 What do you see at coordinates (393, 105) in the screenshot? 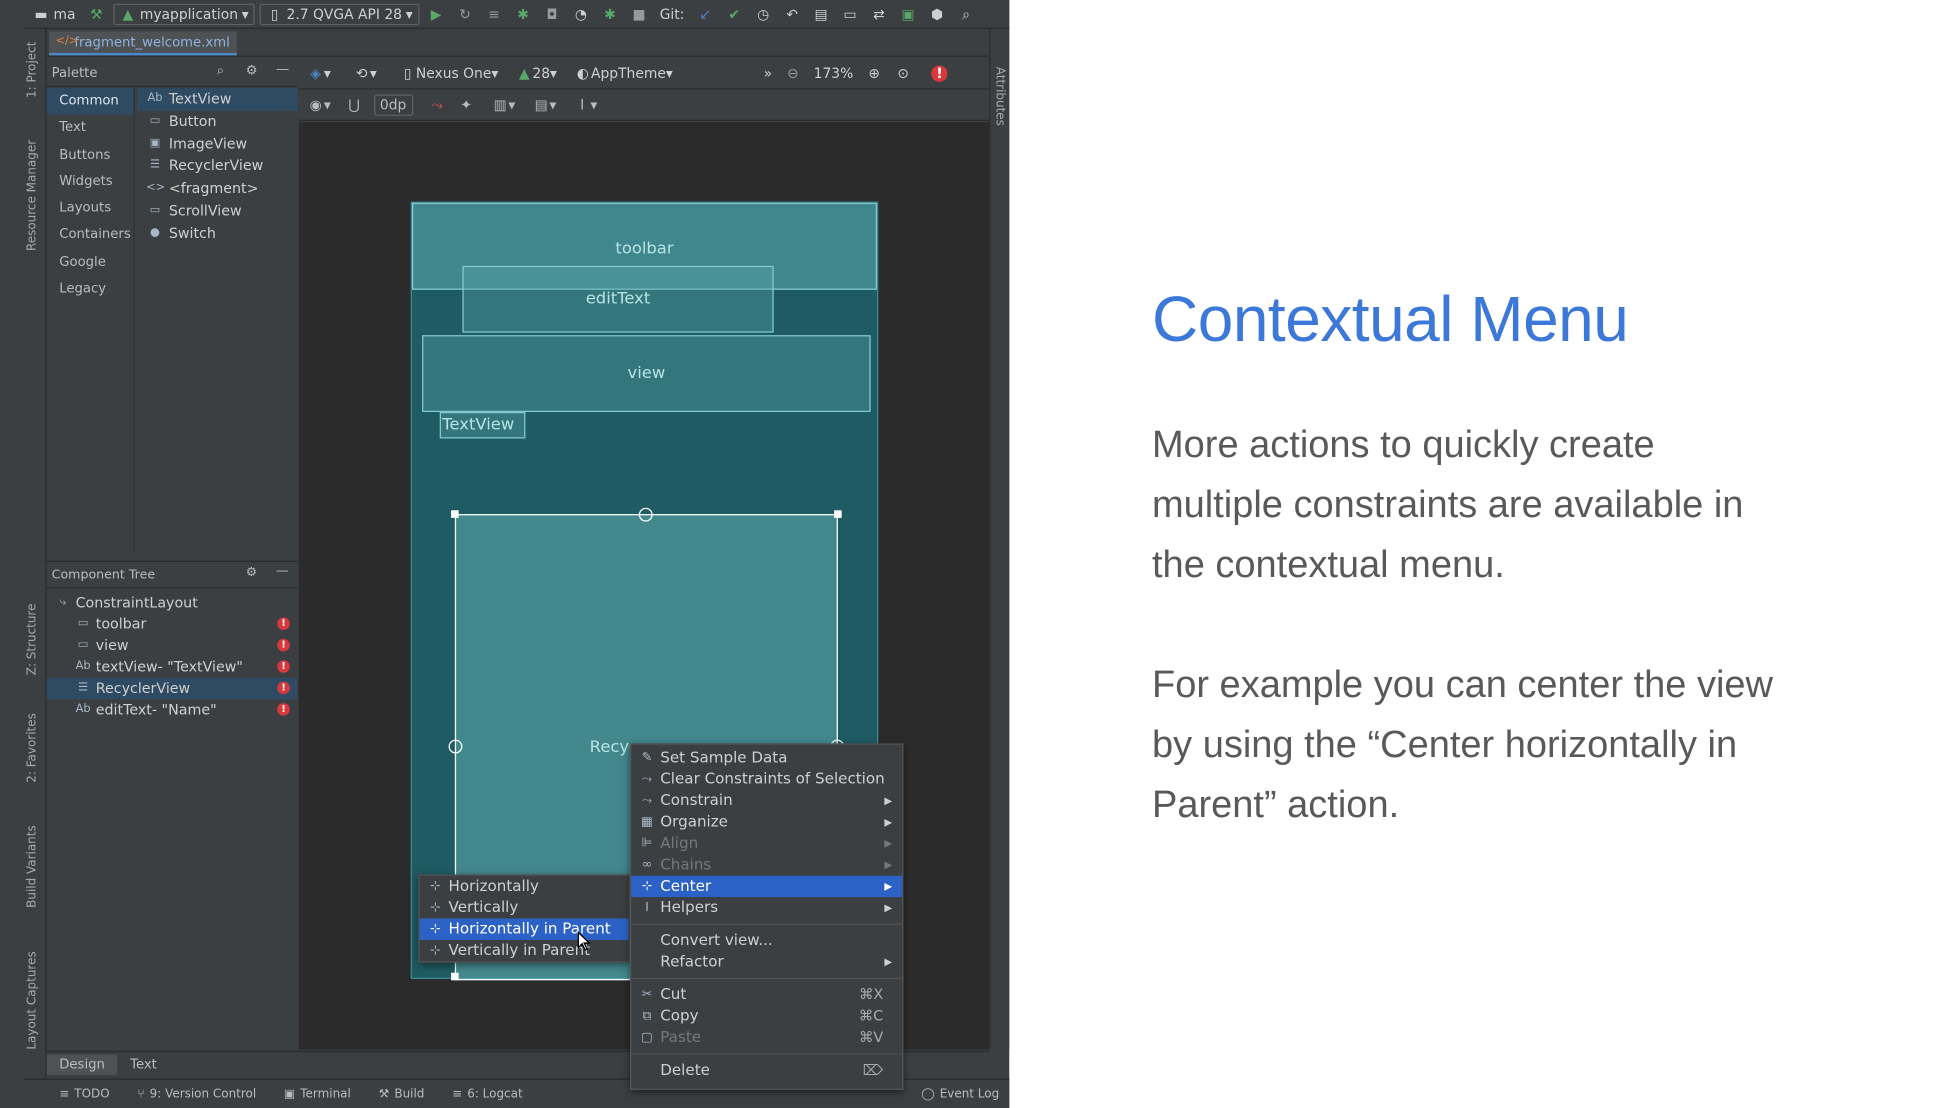
I see `default-margin-field: 0dp` at bounding box center [393, 105].